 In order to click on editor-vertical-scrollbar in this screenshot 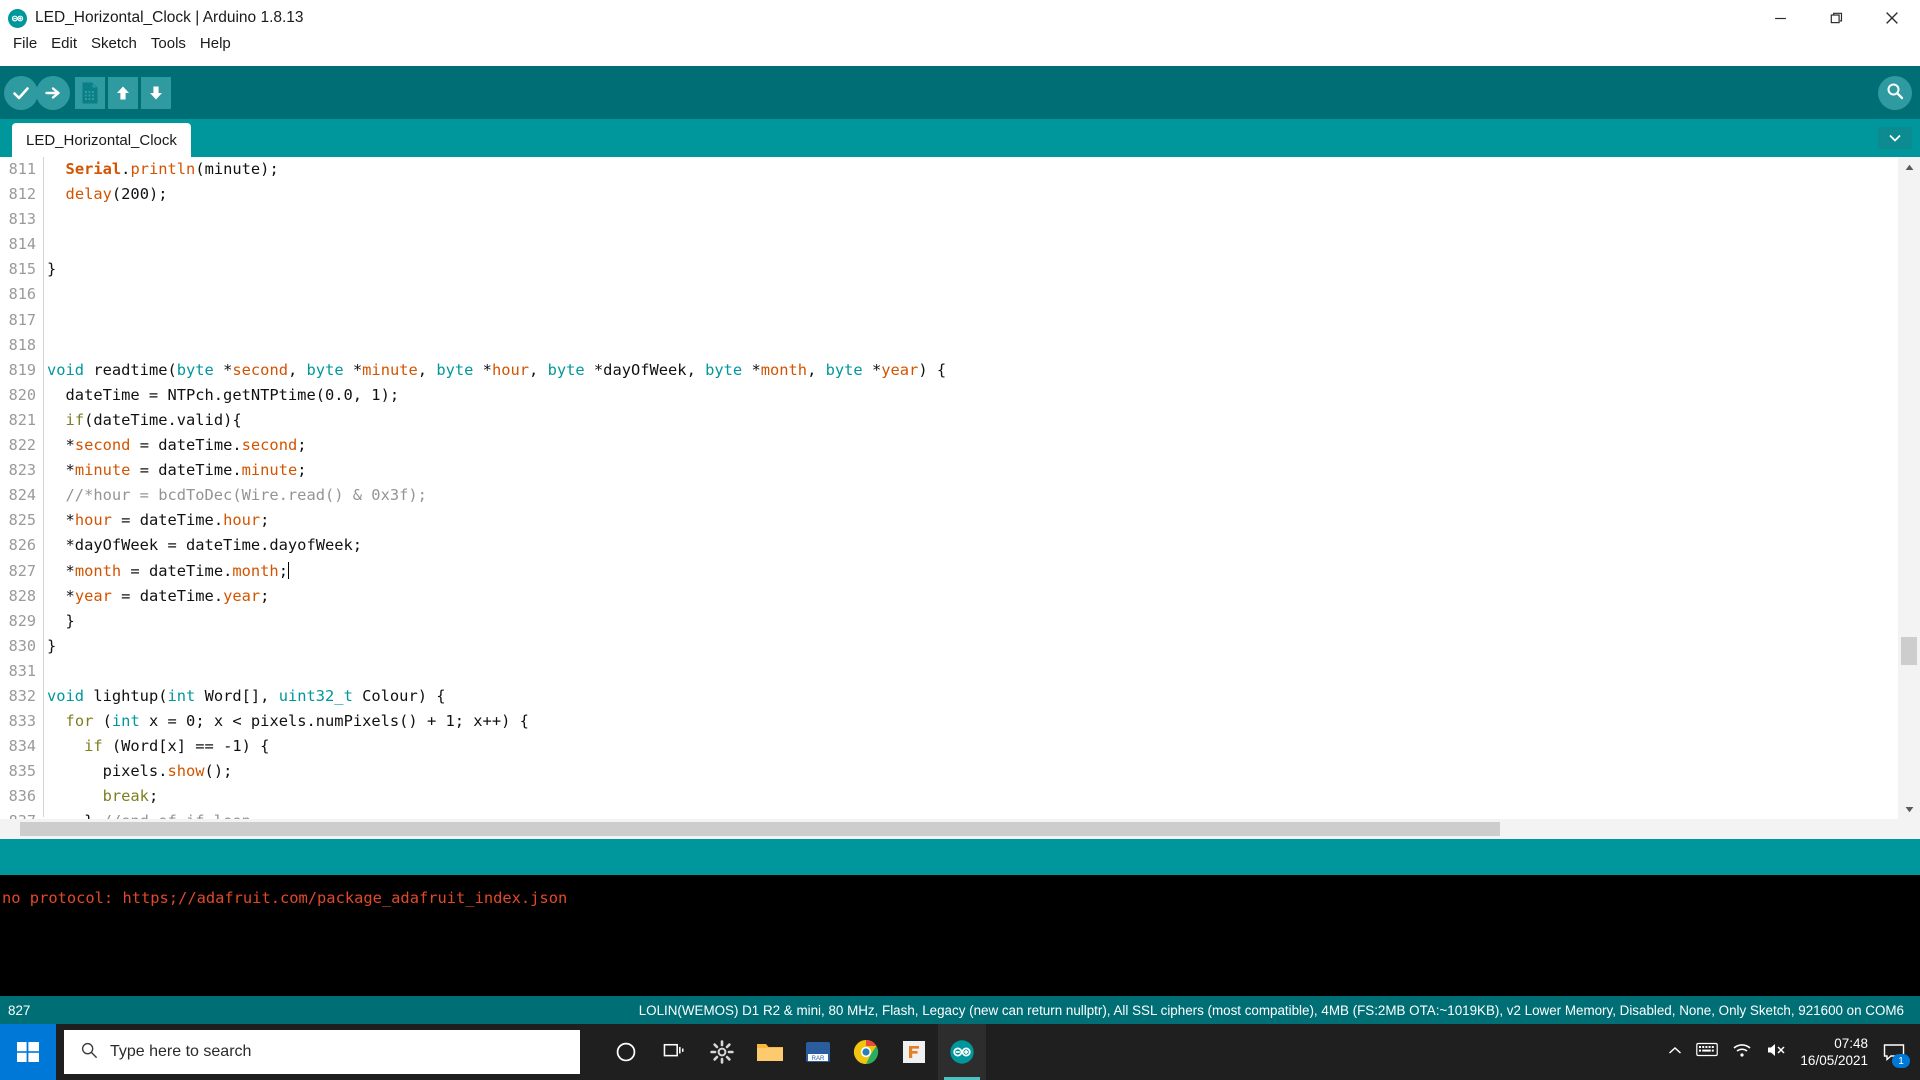, I will do `click(1909, 488)`.